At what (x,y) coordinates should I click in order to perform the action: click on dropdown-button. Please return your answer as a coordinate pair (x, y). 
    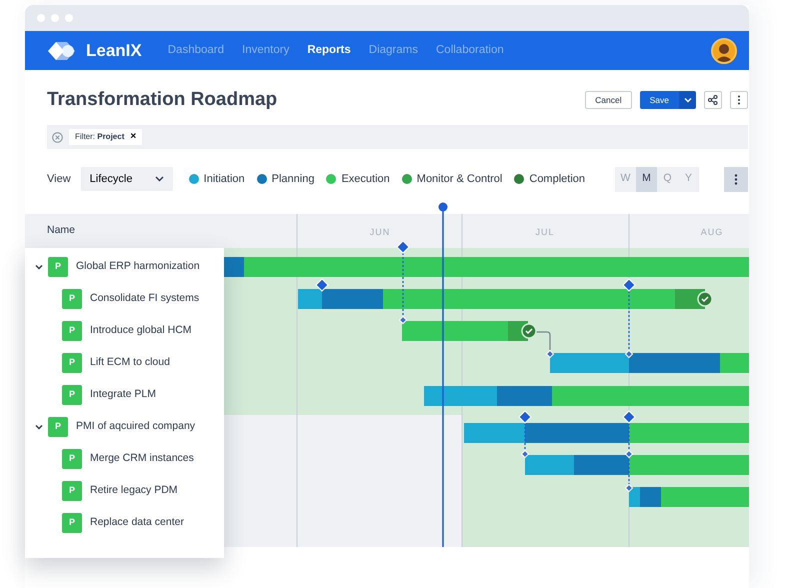
    Looking at the image, I should click on (687, 100).